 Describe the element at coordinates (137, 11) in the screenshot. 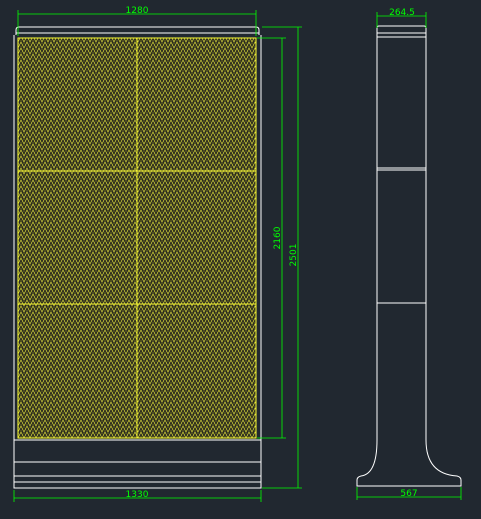

I see `dim-top-width-label: 1280` at that location.